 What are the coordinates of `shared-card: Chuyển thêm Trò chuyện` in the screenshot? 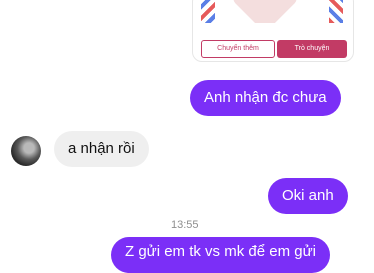 It's located at (273, 31).